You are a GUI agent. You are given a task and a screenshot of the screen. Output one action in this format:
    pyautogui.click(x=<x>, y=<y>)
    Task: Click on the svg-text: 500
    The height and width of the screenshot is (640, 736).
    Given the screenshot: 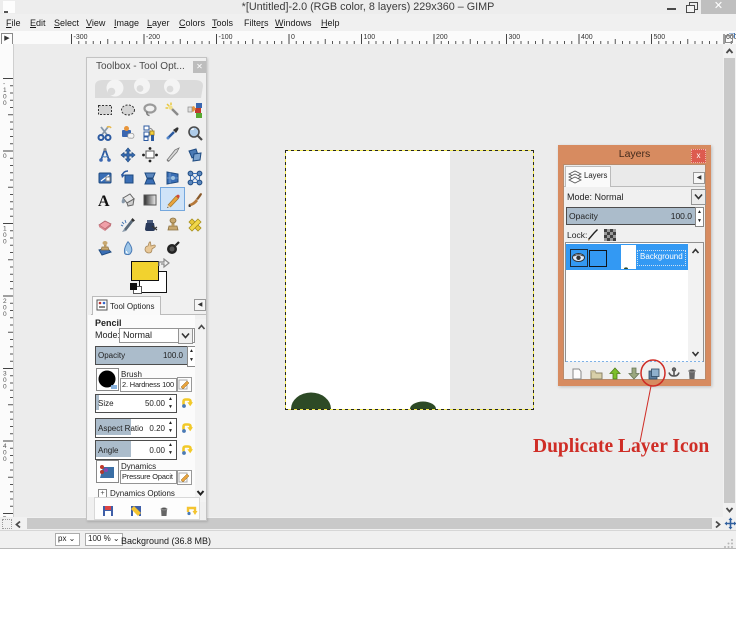 What is the action you would take?
    pyautogui.click(x=660, y=37)
    